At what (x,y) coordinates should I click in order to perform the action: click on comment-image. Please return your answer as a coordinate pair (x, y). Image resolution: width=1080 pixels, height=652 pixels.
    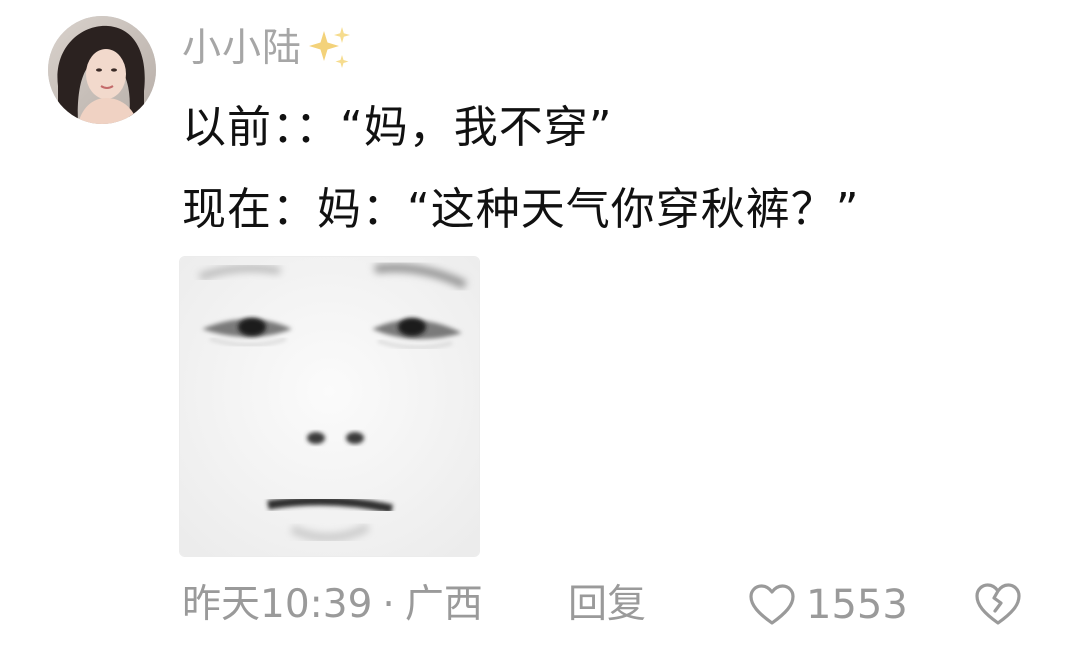
    Looking at the image, I should click on (329, 406).